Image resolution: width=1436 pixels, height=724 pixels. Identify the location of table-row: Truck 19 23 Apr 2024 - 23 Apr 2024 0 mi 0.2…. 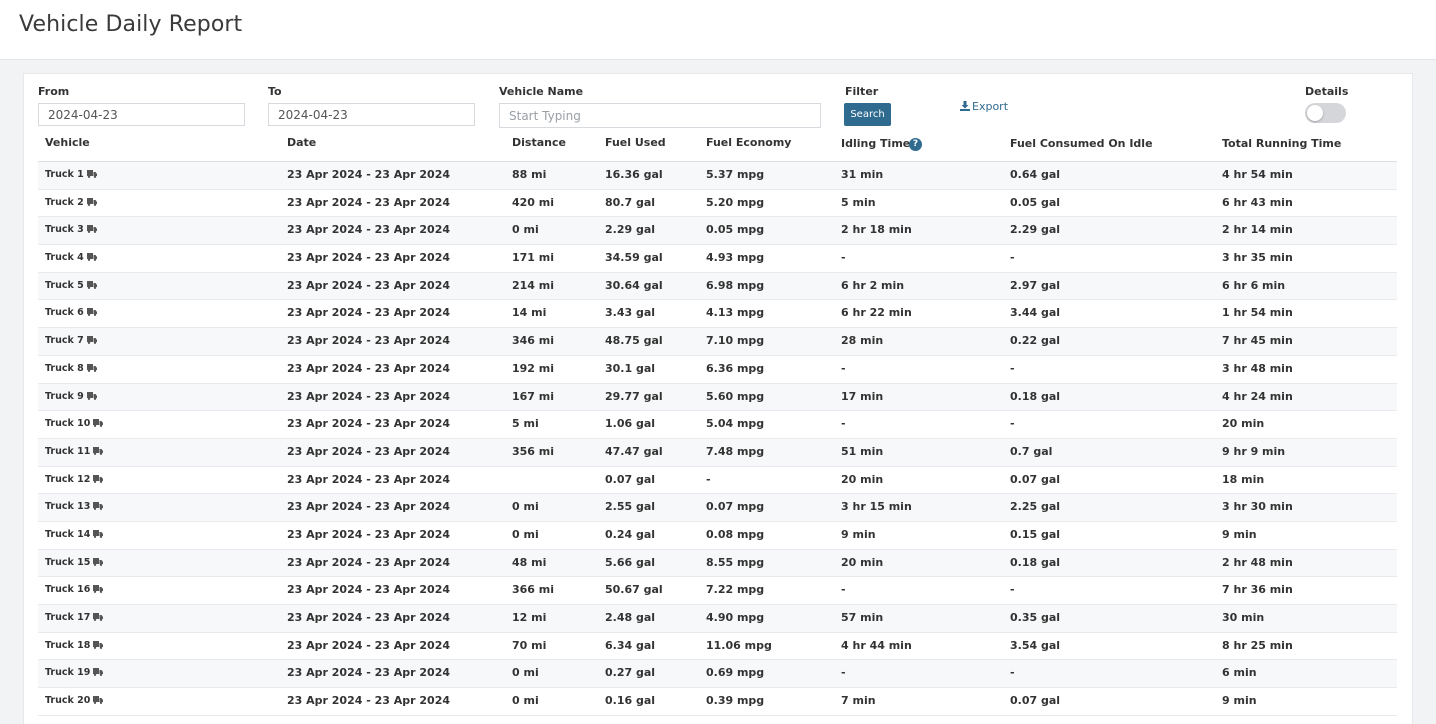
(717, 674).